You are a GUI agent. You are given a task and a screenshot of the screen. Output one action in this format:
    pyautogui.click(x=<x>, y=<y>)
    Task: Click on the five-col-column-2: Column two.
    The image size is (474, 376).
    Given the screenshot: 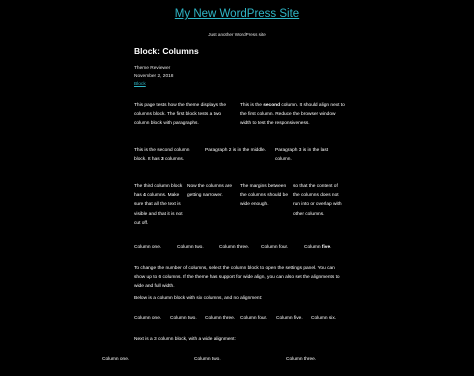 What is the action you would take?
    pyautogui.click(x=190, y=247)
    